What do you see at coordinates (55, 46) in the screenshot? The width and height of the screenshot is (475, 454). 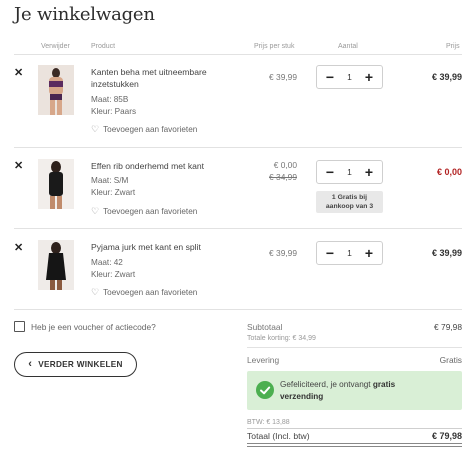 I see `column-header-remove: Verwijder` at bounding box center [55, 46].